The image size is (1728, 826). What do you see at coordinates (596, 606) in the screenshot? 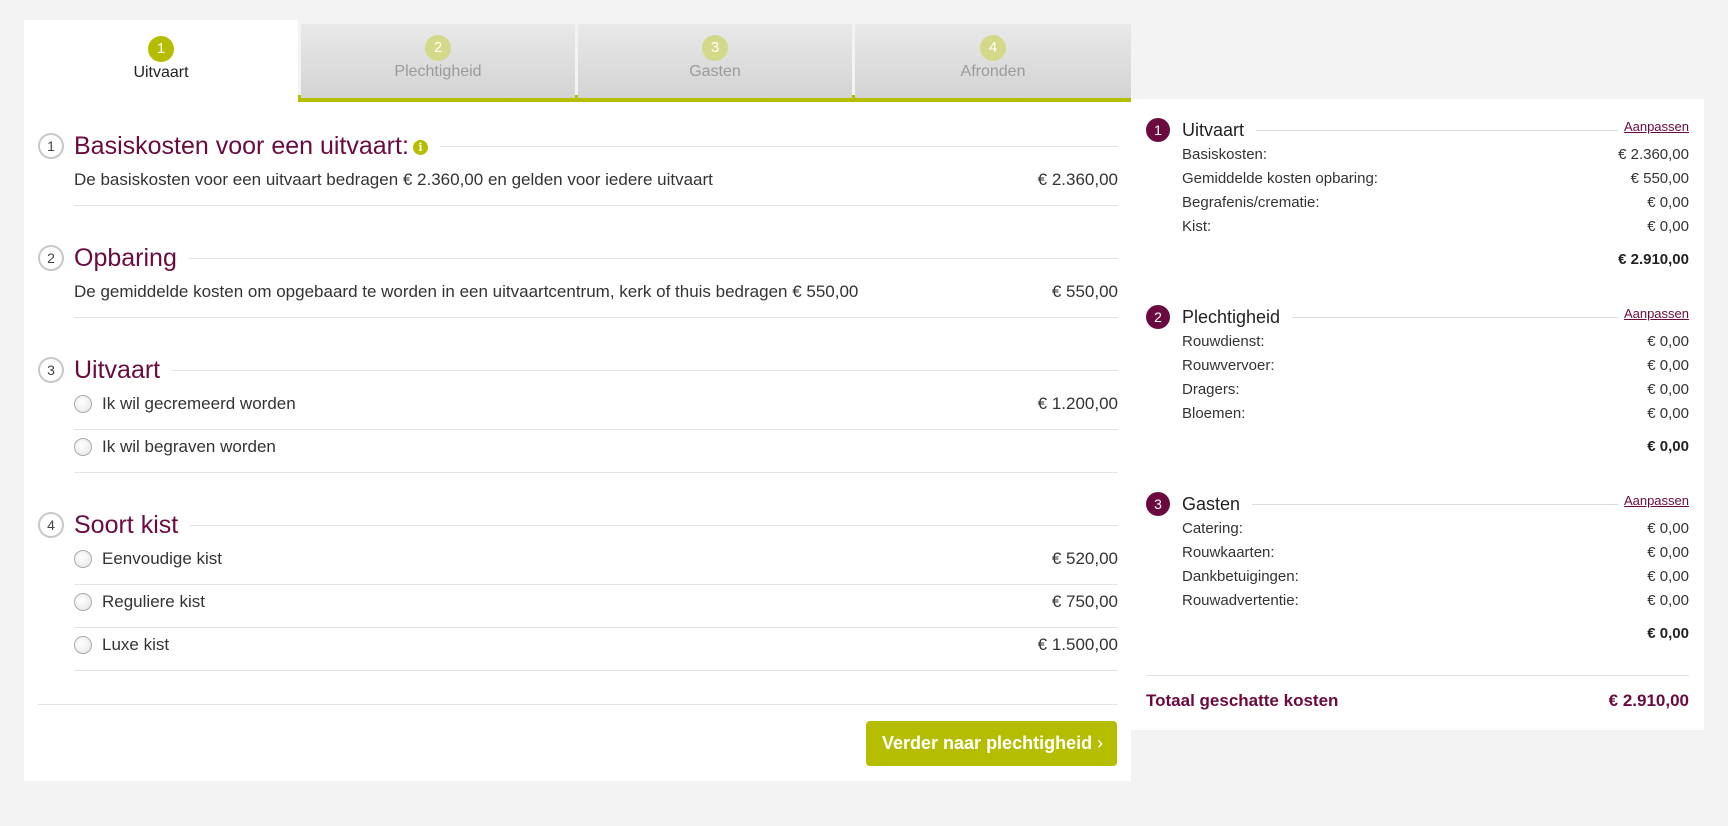
I see `option-reguliere-kist: Reguliere kist € 750,00` at bounding box center [596, 606].